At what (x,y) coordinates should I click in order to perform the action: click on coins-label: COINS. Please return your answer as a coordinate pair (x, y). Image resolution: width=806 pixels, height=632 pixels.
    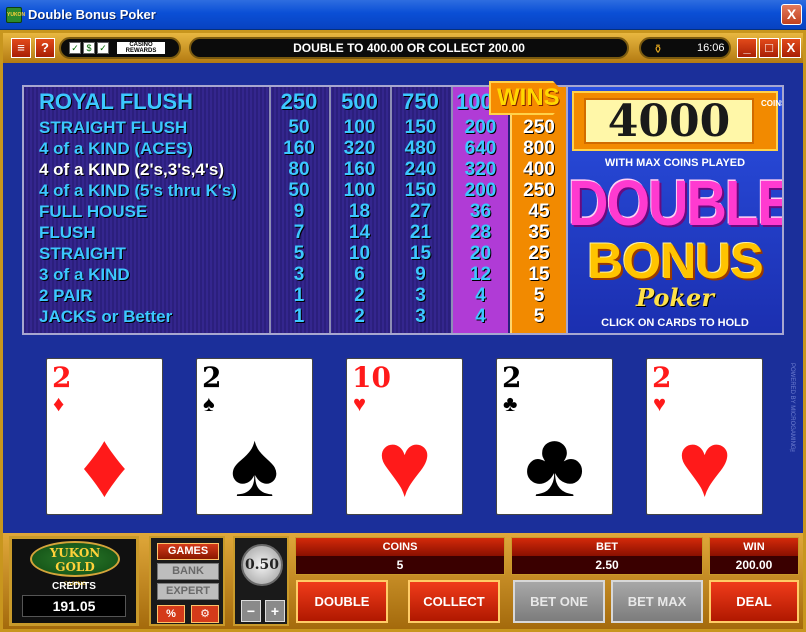
    Looking at the image, I should click on (400, 547).